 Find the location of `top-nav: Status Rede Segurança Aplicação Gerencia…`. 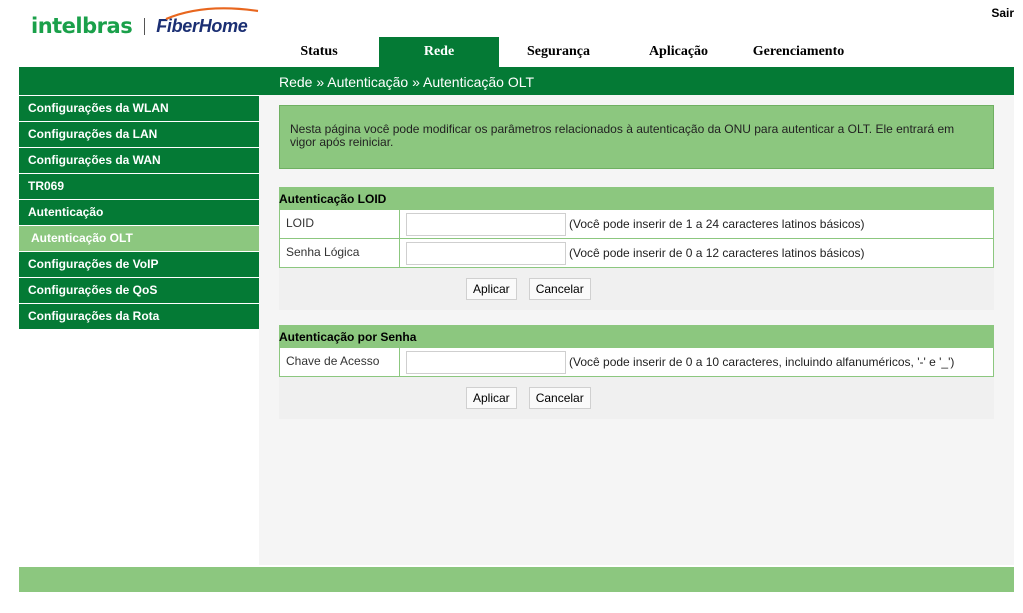

top-nav: Status Rede Segurança Aplicação Gerencia… is located at coordinates (558, 52).